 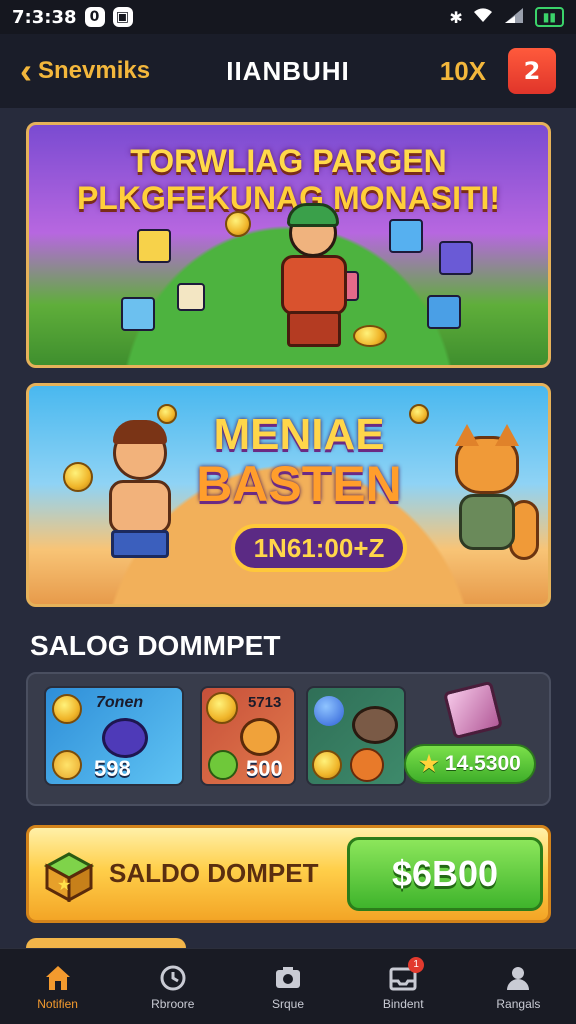 I want to click on nav-item-history: Rbroore, so click(x=172, y=986).